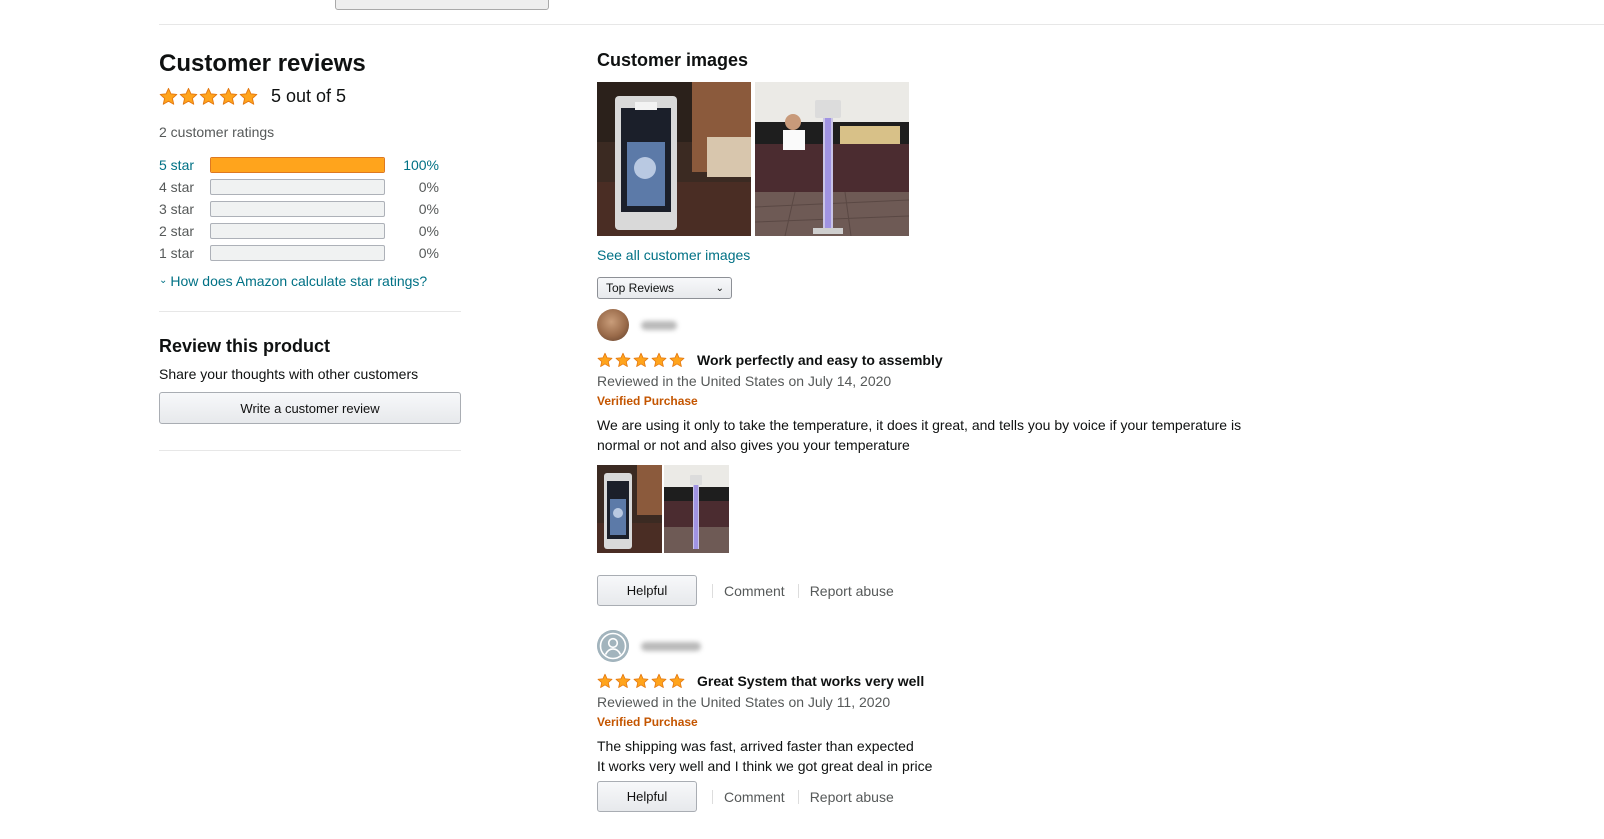 The height and width of the screenshot is (839, 1604). I want to click on review-image-kiosk-stand, so click(696, 509).